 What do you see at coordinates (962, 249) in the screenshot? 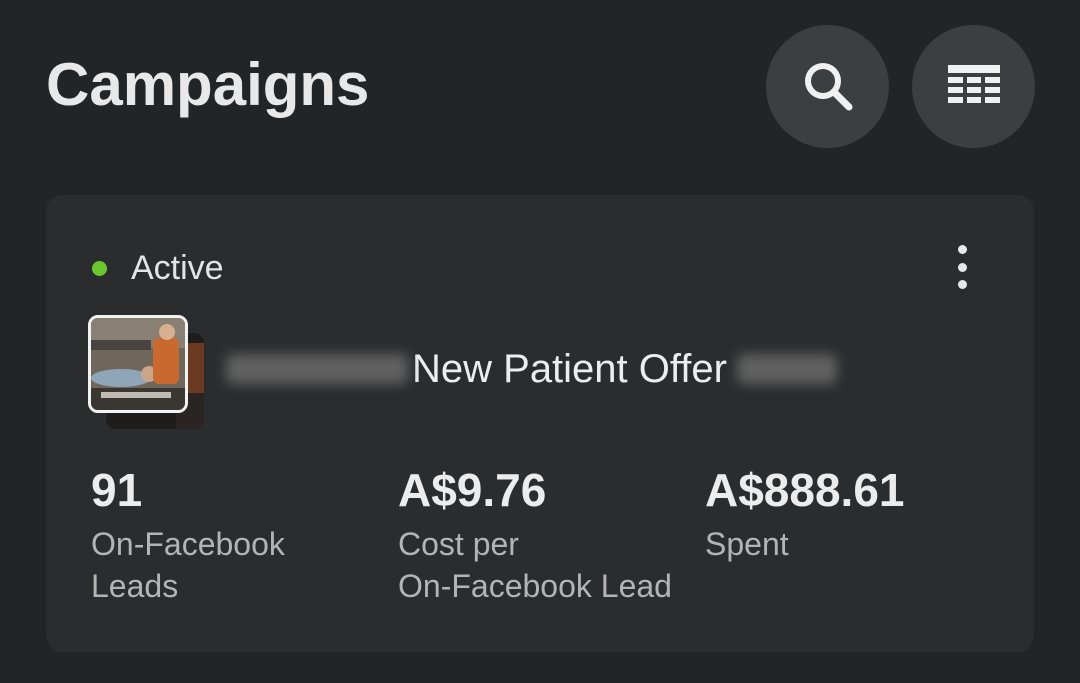
I see `more-vertical-icon` at bounding box center [962, 249].